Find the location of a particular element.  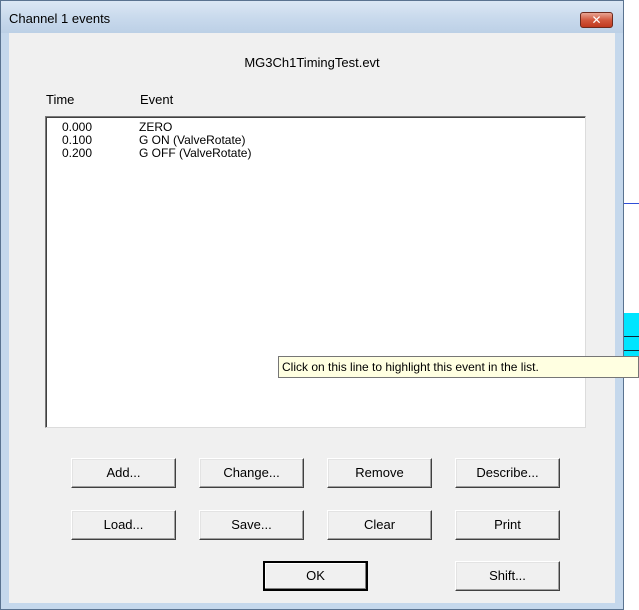

list-item: 0.100 G ON (ValveRotate) is located at coordinates (314, 140).